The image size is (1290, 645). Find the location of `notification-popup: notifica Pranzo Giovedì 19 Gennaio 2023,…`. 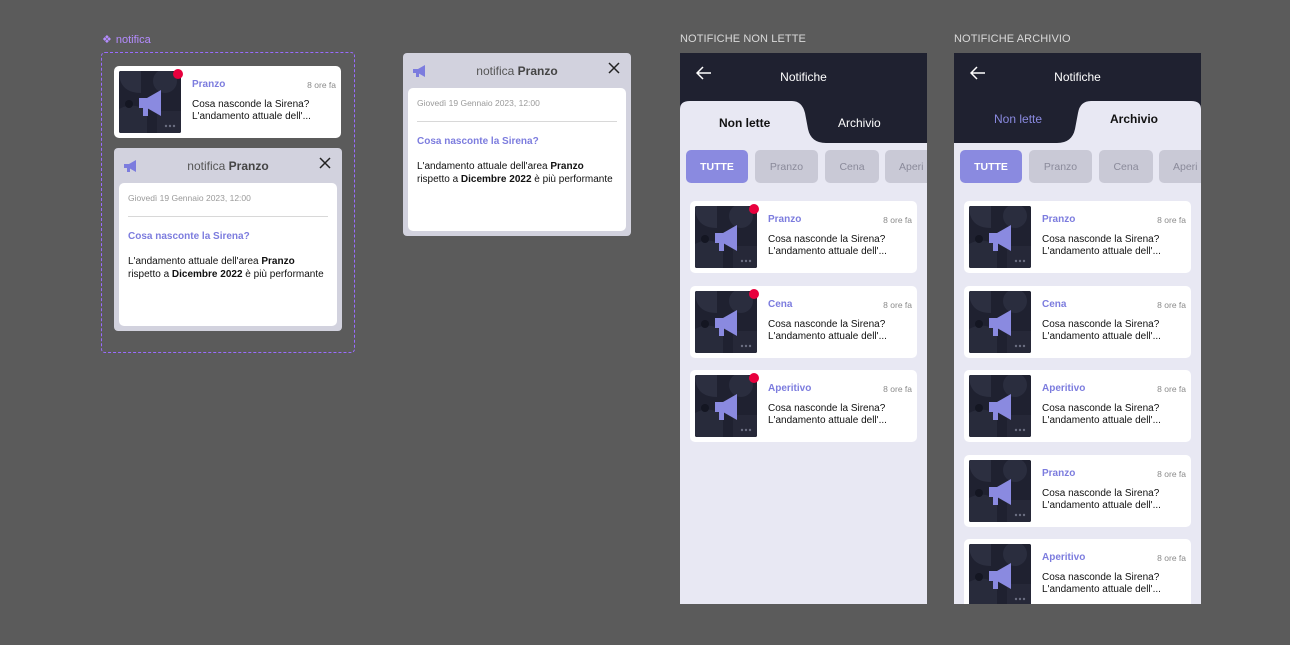

notification-popup: notifica Pranzo Giovedì 19 Gennaio 2023,… is located at coordinates (228, 239).